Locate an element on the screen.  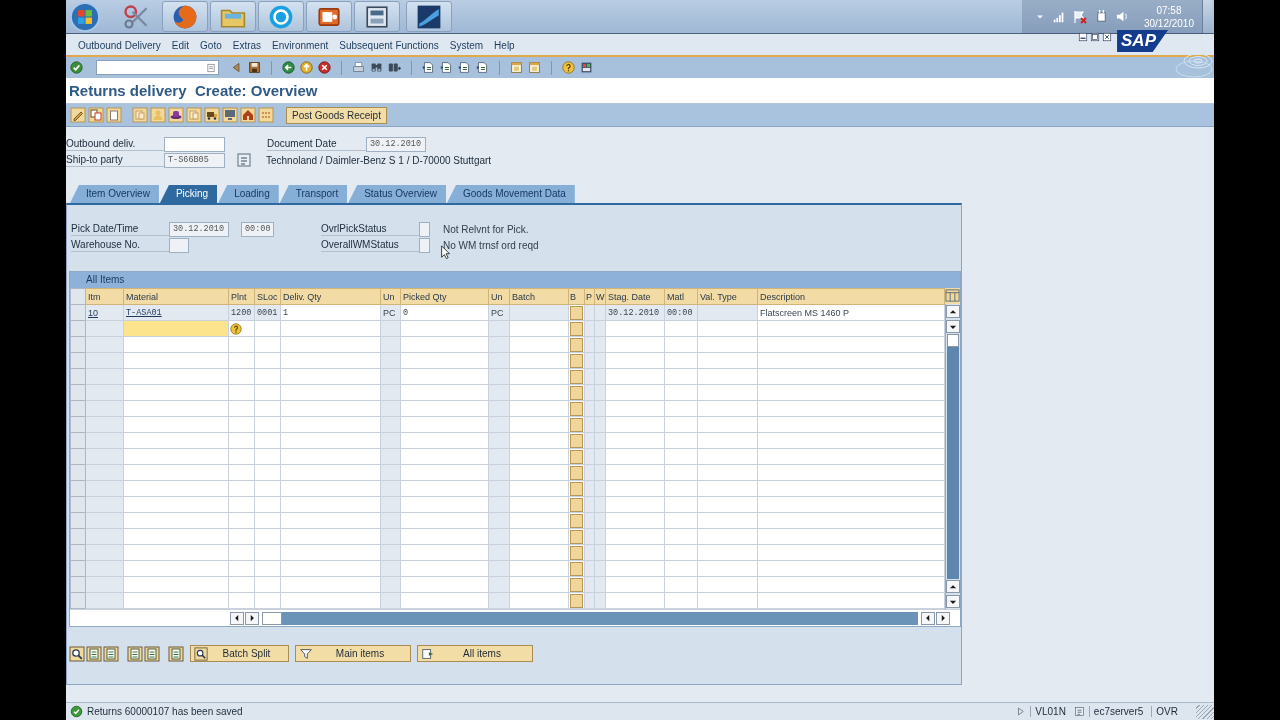
table-link: T-ASA01 is located at coordinates (144, 313).